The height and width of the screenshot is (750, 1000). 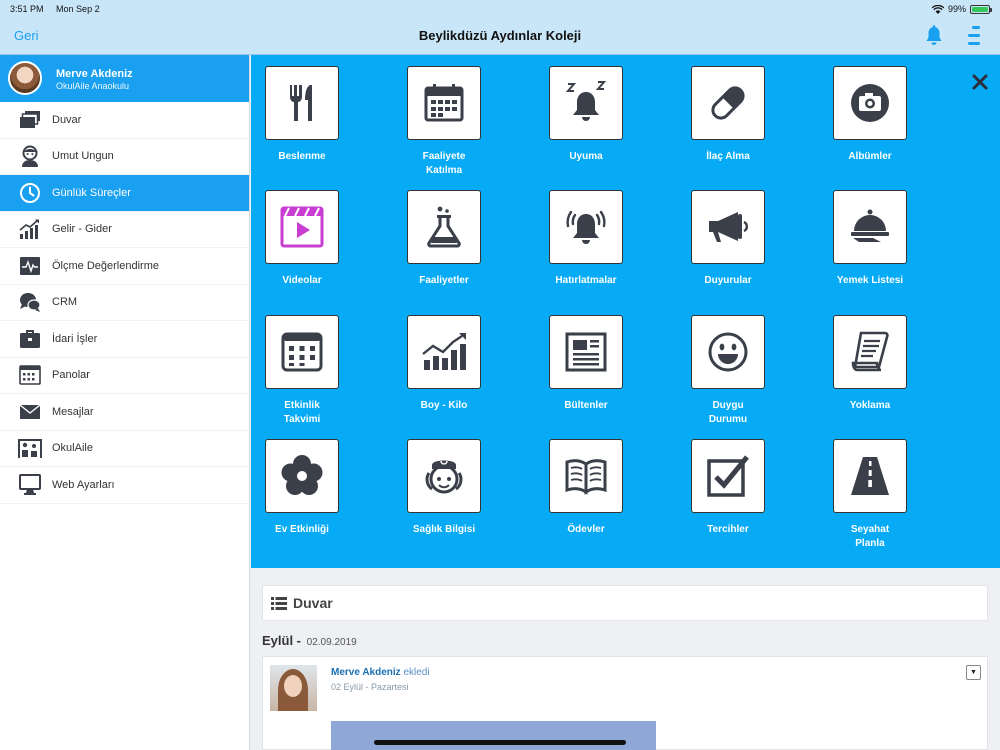 I want to click on tile-label: Beslenme, so click(x=302, y=156).